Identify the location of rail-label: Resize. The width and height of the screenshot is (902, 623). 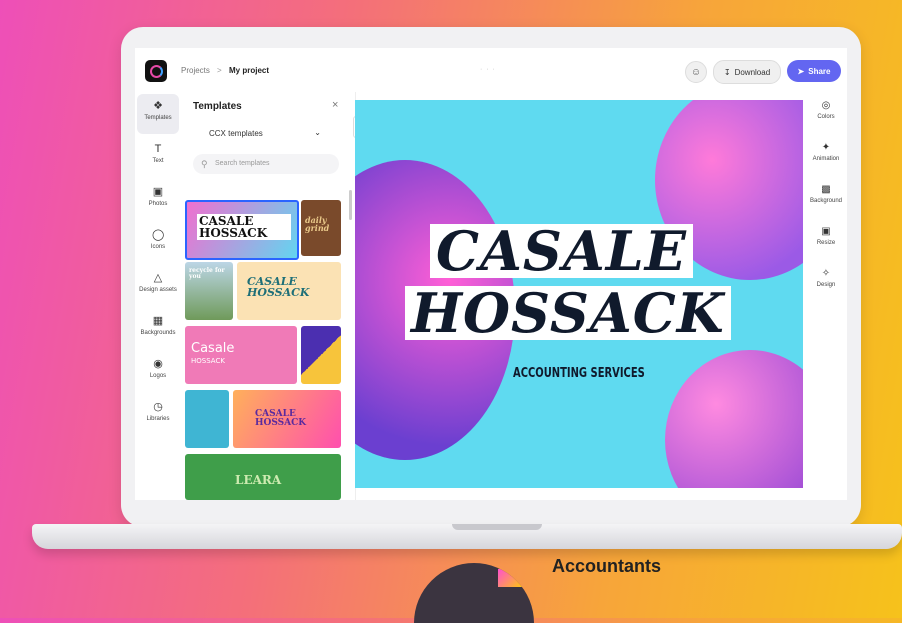
(826, 243).